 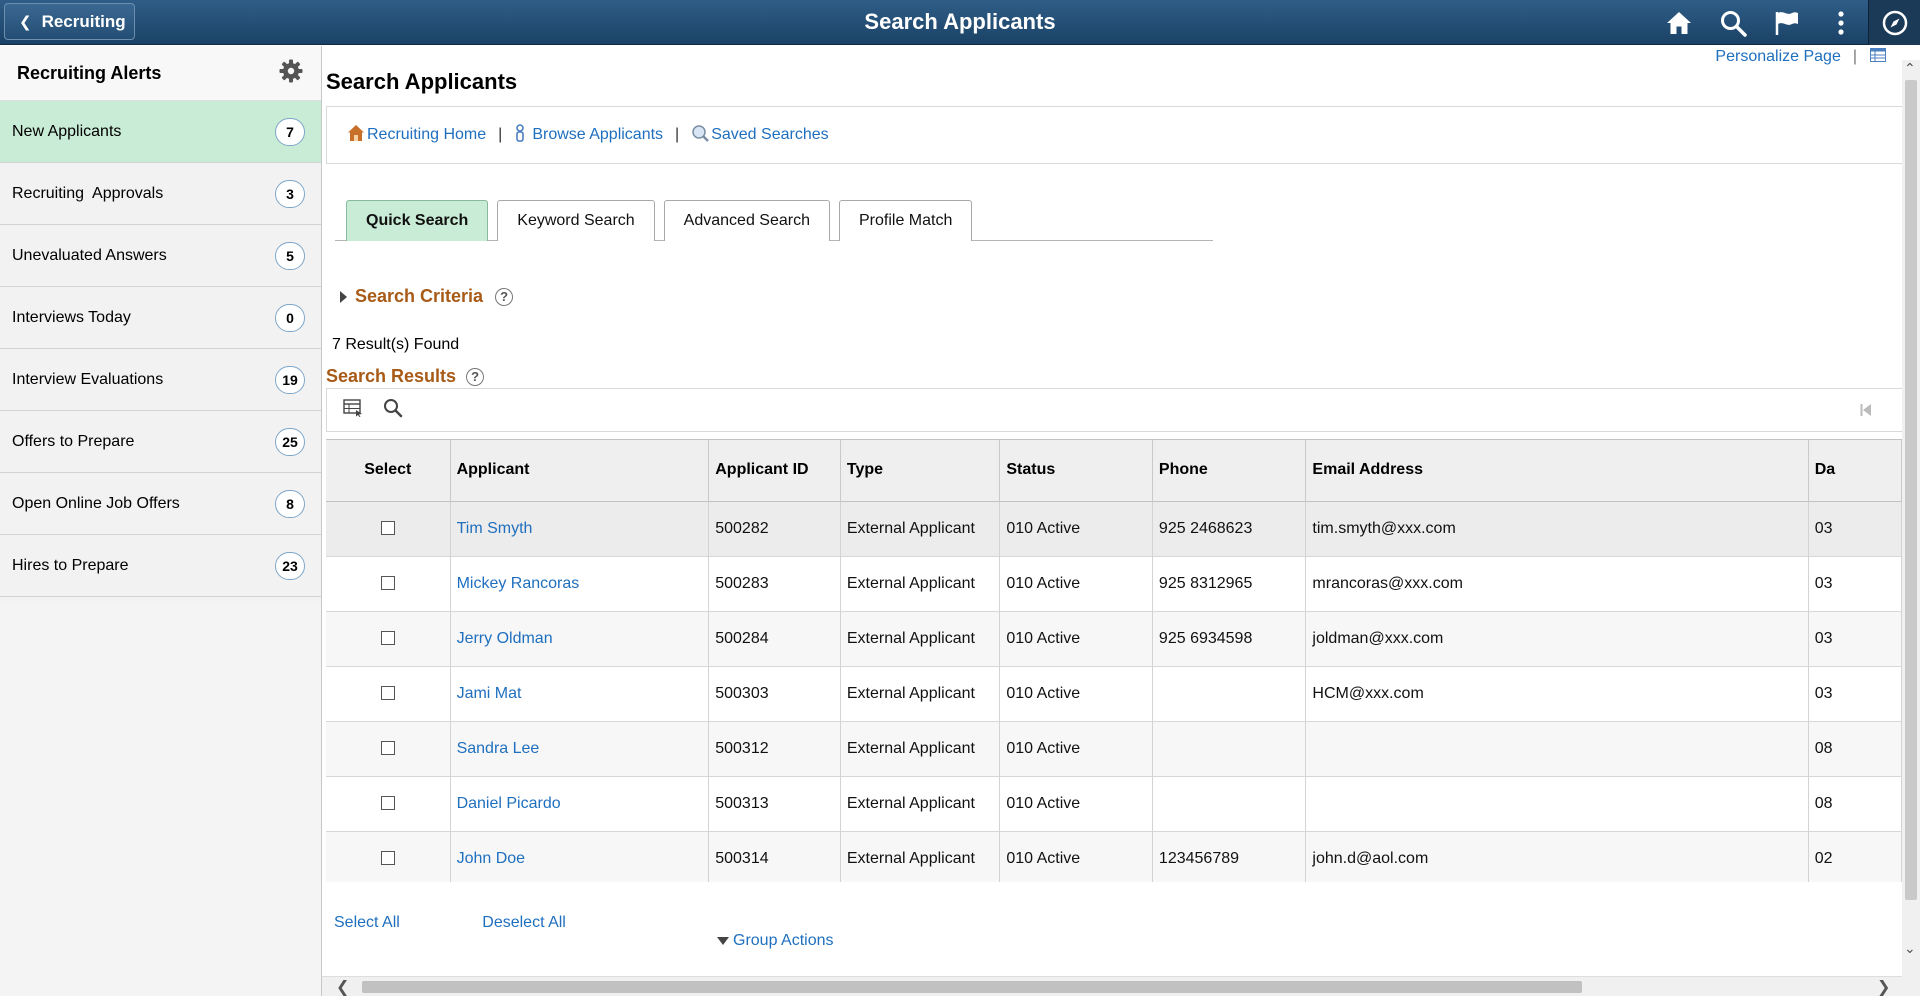 What do you see at coordinates (723, 941) in the screenshot?
I see `dropdown-triangle-icon` at bounding box center [723, 941].